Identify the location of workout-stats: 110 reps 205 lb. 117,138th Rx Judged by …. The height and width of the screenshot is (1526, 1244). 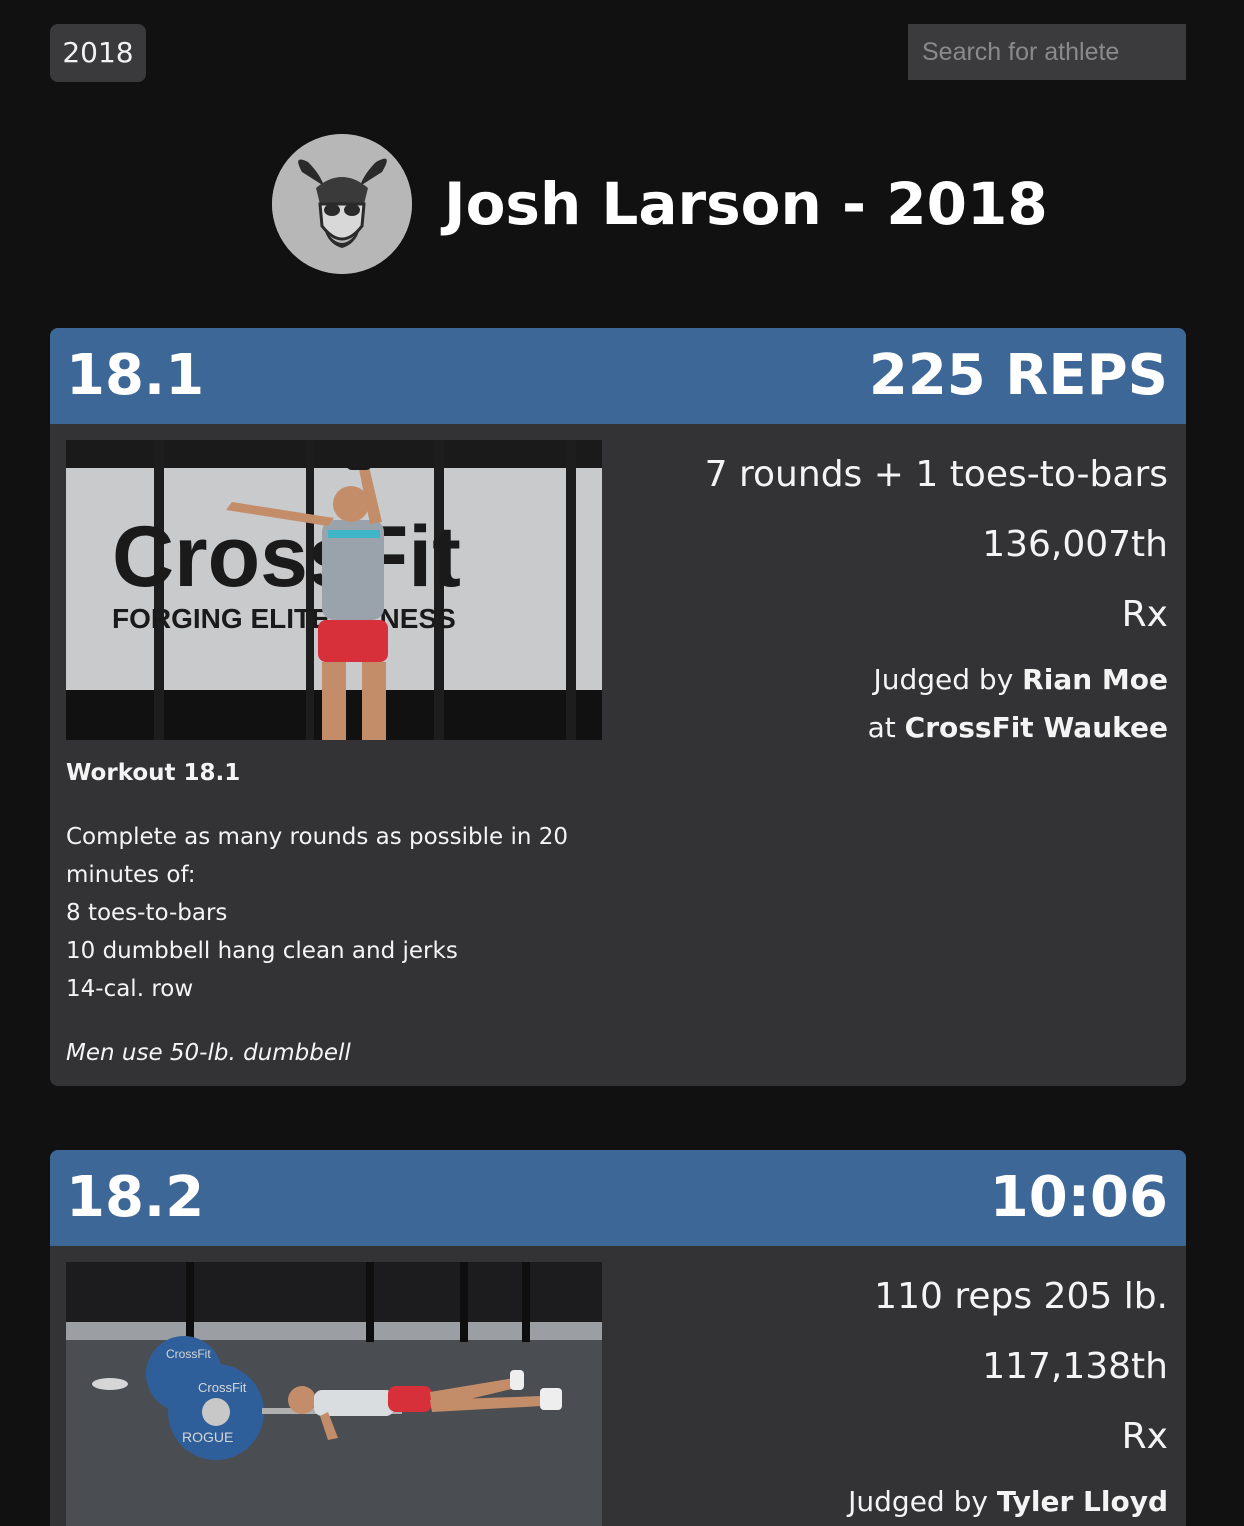
(1008, 1394).